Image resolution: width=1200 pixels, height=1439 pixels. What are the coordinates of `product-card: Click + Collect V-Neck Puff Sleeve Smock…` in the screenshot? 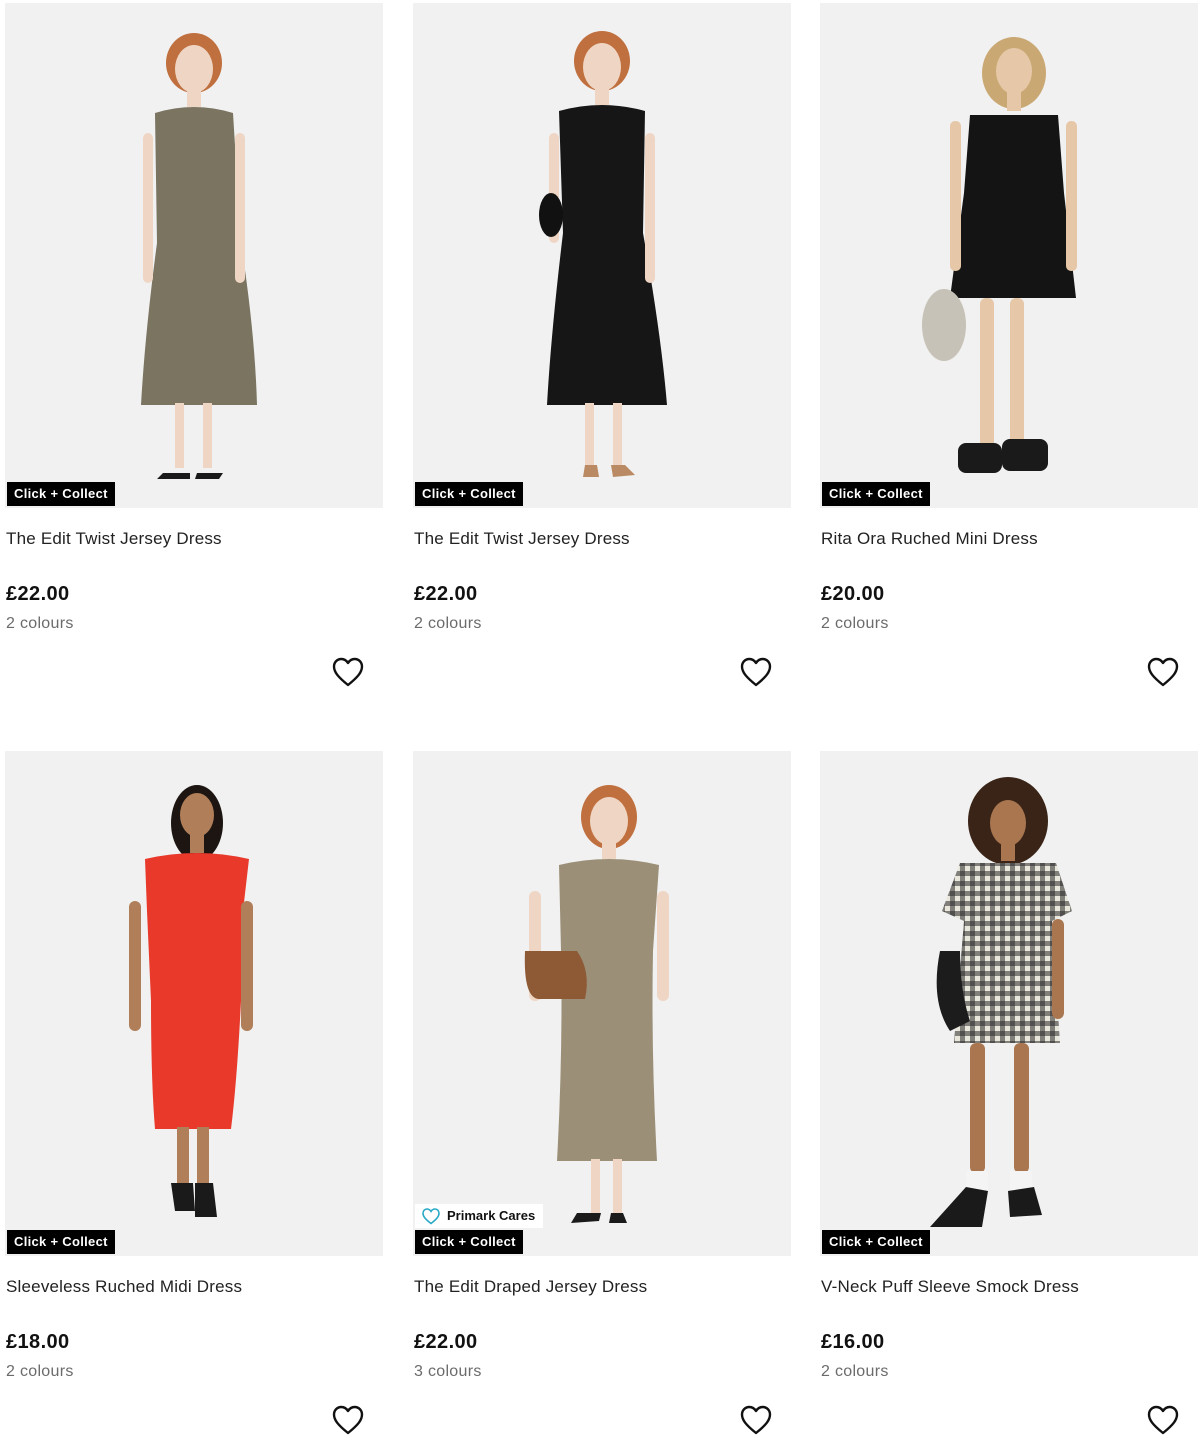 It's located at (1009, 1093).